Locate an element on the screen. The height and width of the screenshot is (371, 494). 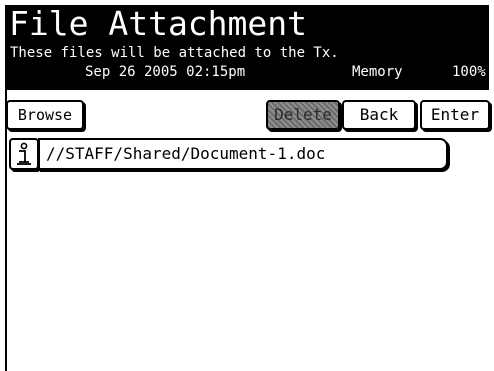
file-path-item: //STAFF/Shared/Document-1.doc is located at coordinates (243, 154).